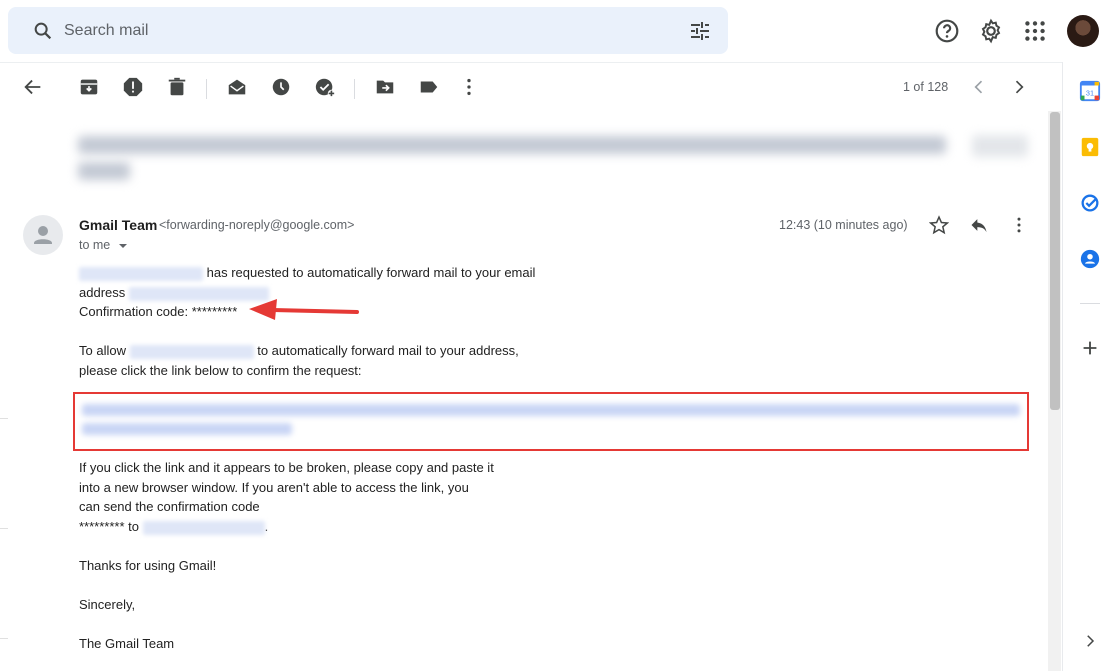 This screenshot has width=1116, height=671. I want to click on label-icon, so click(429, 87).